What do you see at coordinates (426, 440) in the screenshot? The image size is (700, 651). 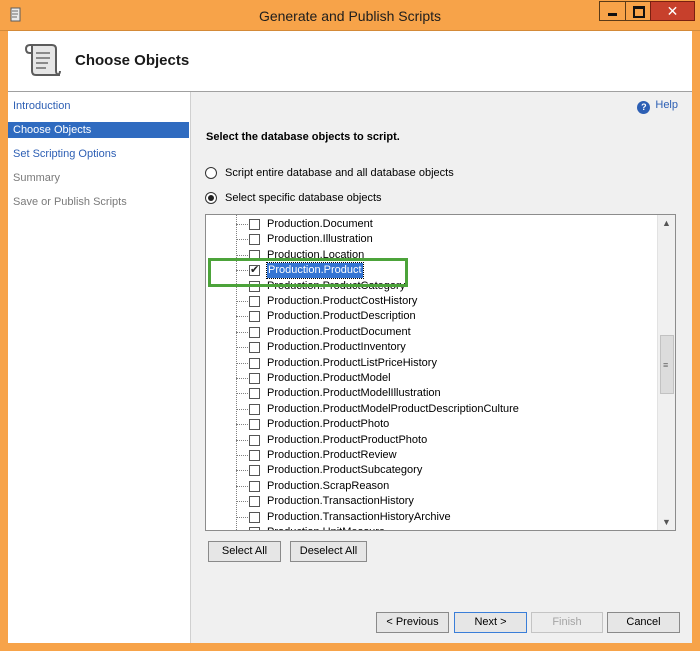 I see `tree-item: Production.ProductProductPhoto` at bounding box center [426, 440].